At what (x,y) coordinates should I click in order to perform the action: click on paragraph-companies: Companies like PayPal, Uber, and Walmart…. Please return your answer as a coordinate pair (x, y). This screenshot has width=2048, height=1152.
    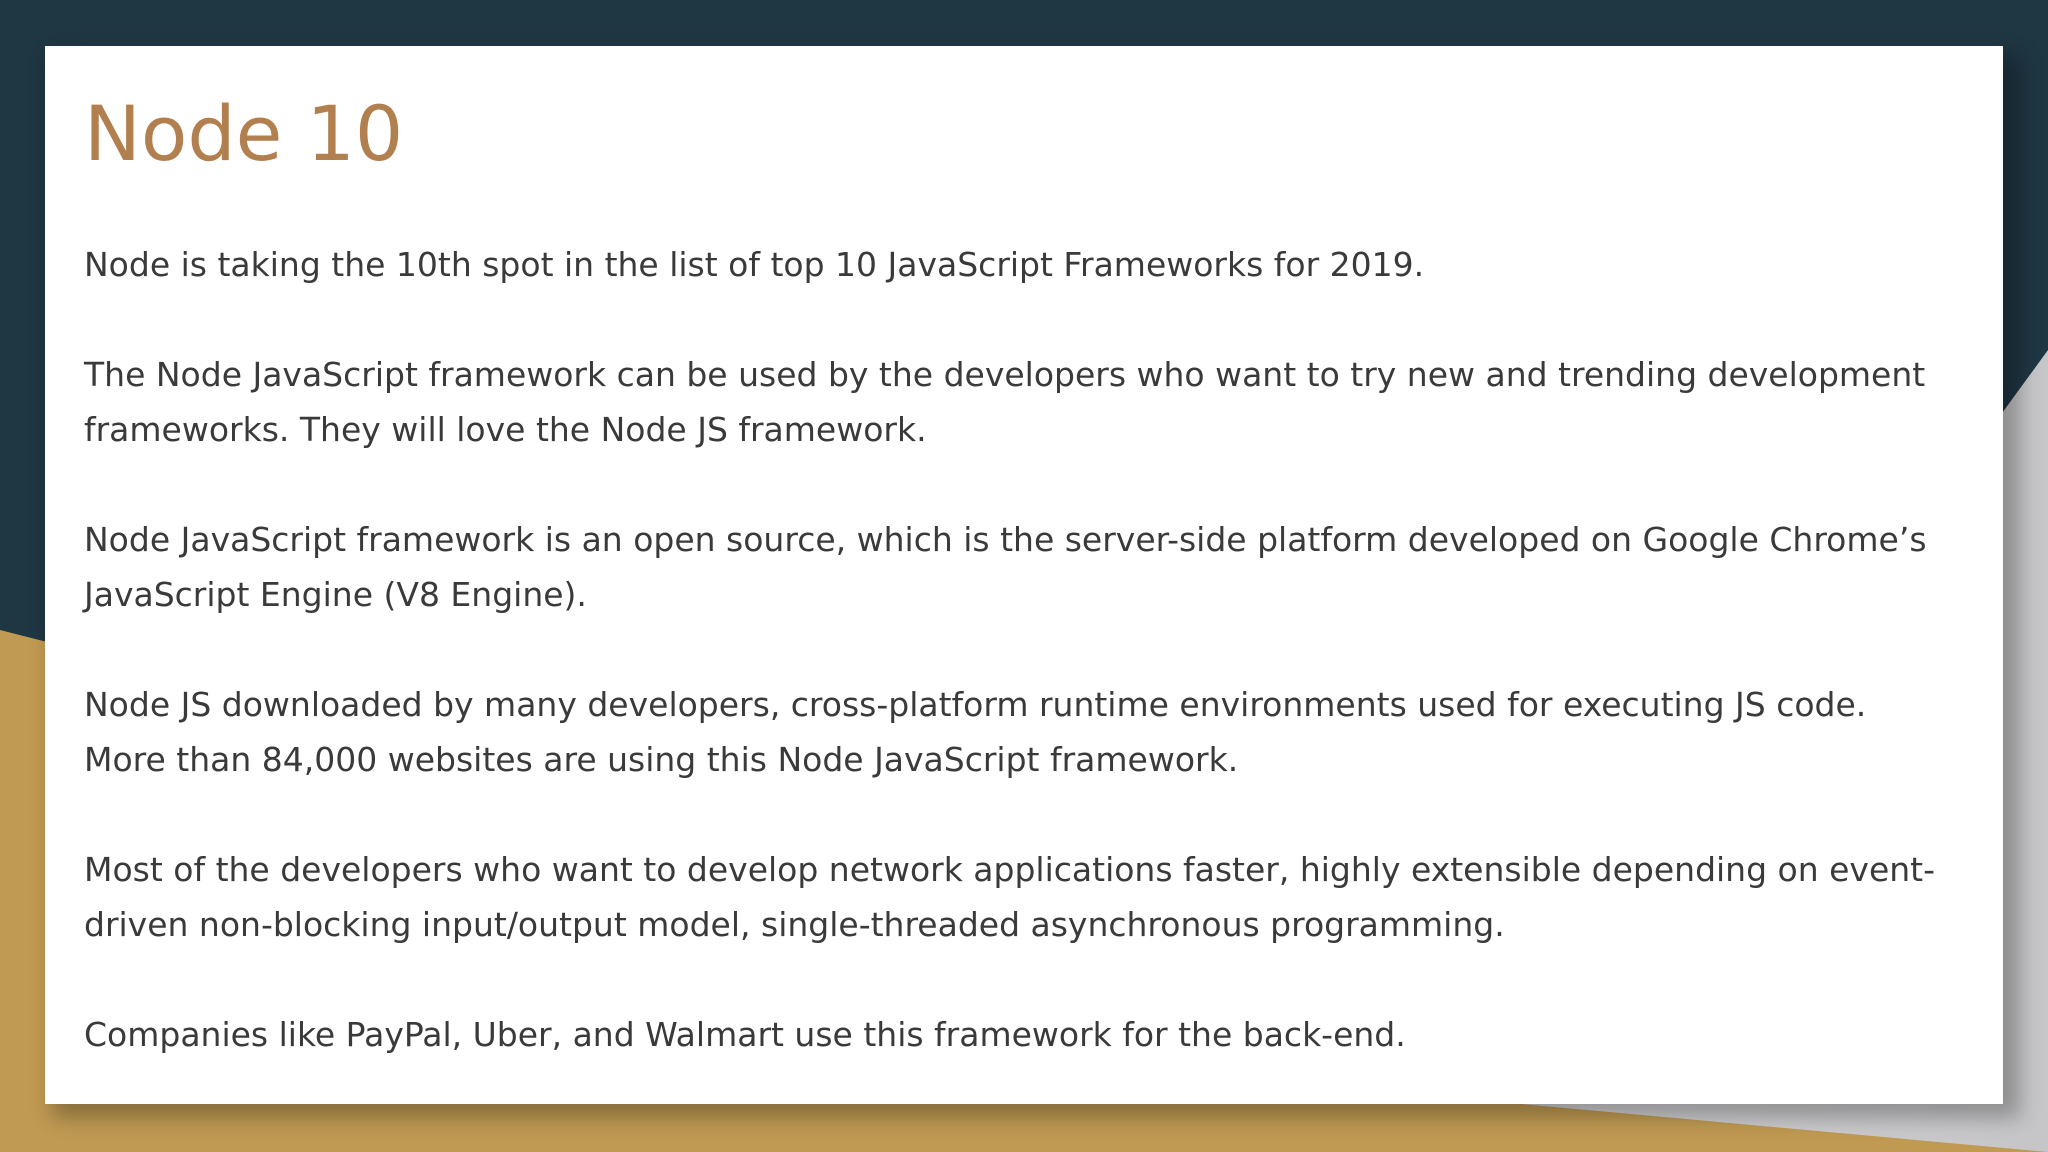
    Looking at the image, I should click on (745, 1035).